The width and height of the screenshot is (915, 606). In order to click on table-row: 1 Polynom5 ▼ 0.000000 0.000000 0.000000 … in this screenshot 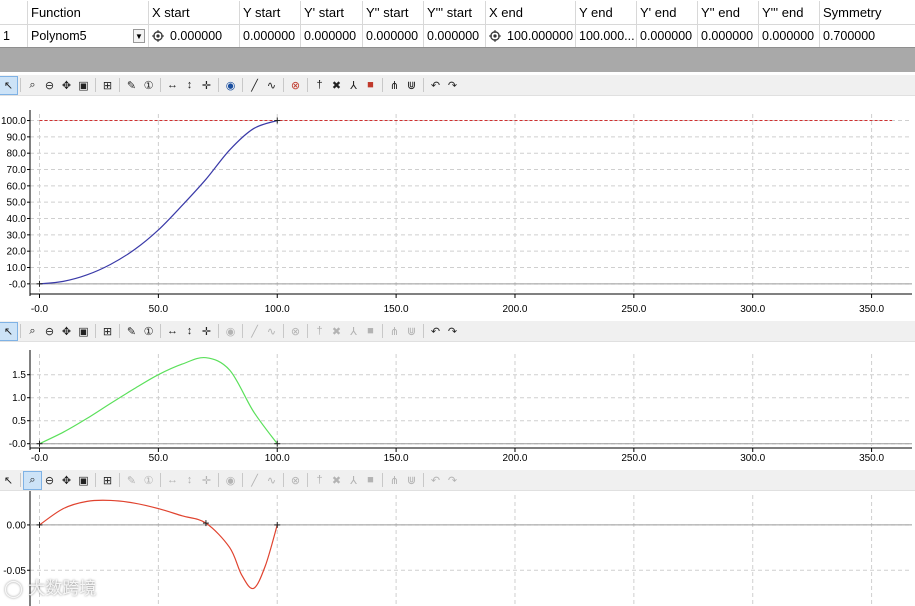, I will do `click(457, 35)`.